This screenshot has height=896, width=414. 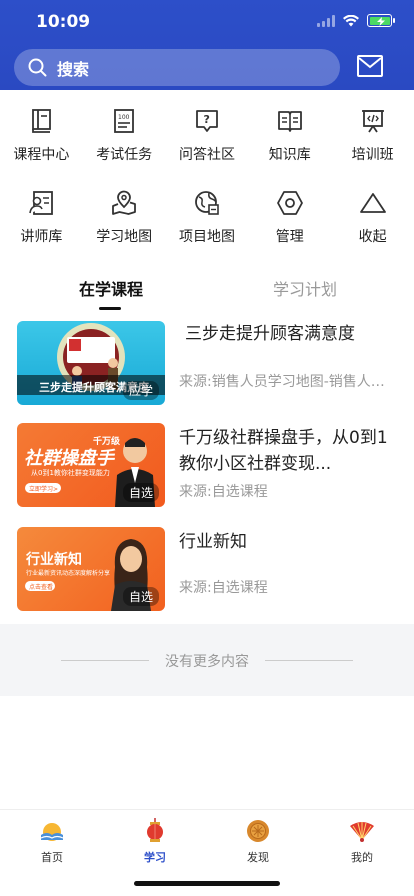 What do you see at coordinates (124, 155) in the screenshot?
I see `grid-label: 考试任务` at bounding box center [124, 155].